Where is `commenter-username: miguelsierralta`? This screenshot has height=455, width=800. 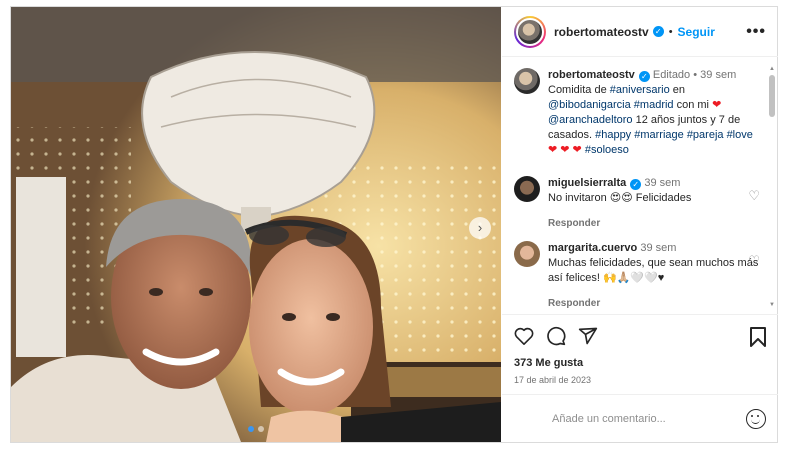 commenter-username: miguelsierralta is located at coordinates (587, 183).